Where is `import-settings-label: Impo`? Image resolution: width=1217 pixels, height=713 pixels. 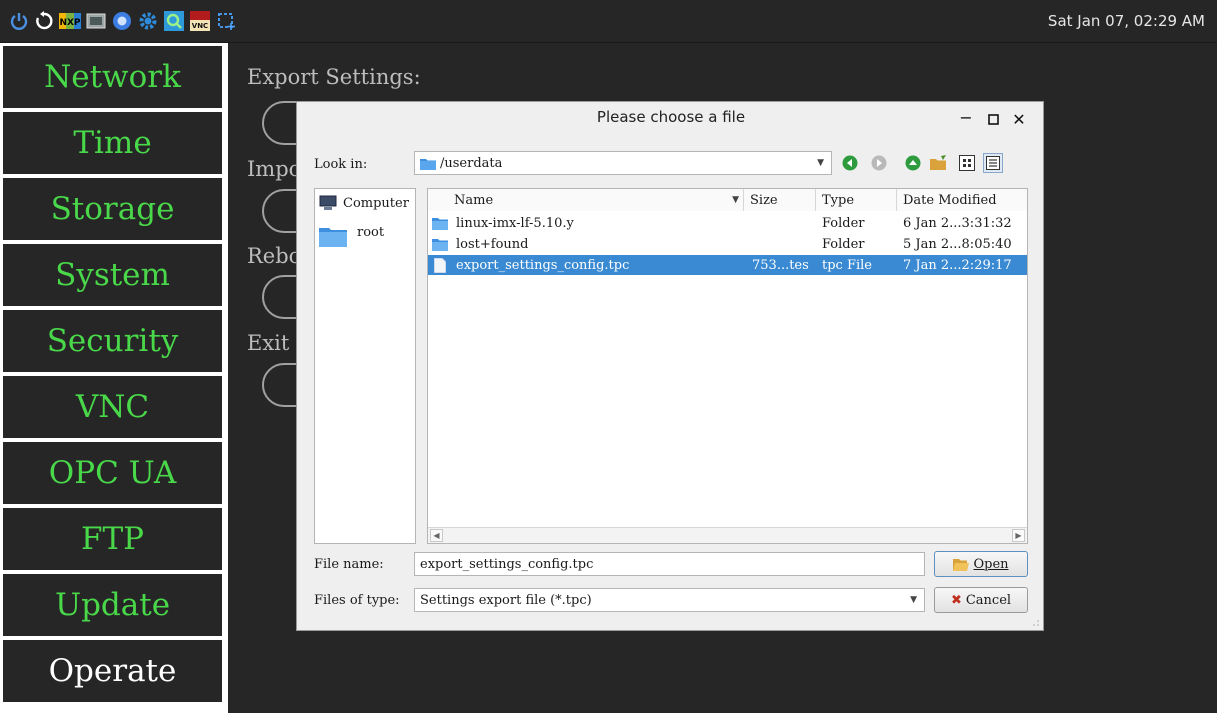
import-settings-label: Impo is located at coordinates (274, 169).